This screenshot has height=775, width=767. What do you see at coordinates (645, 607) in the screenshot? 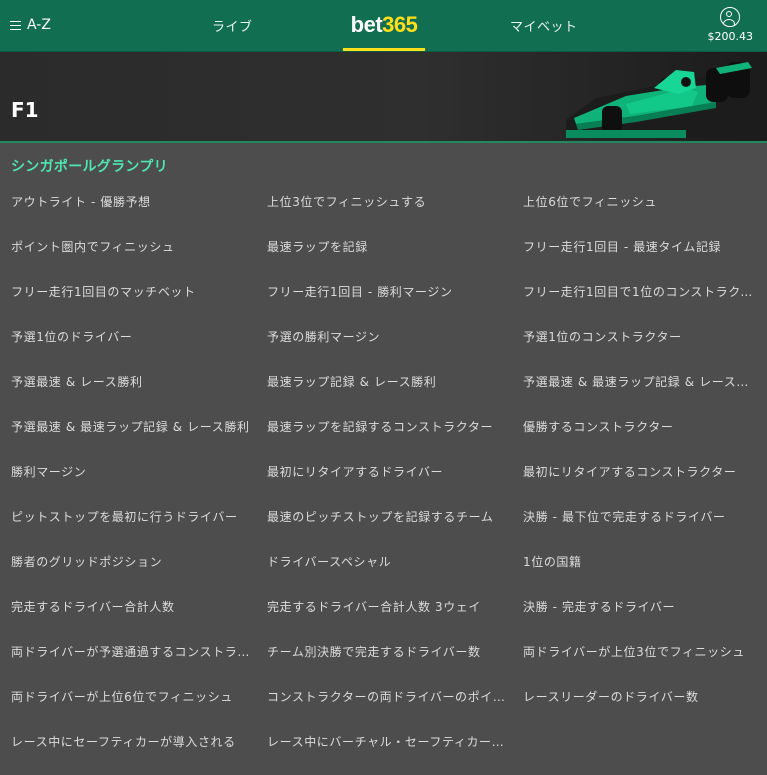
I see `market-link: 決勝 - 完走するドライバー` at bounding box center [645, 607].